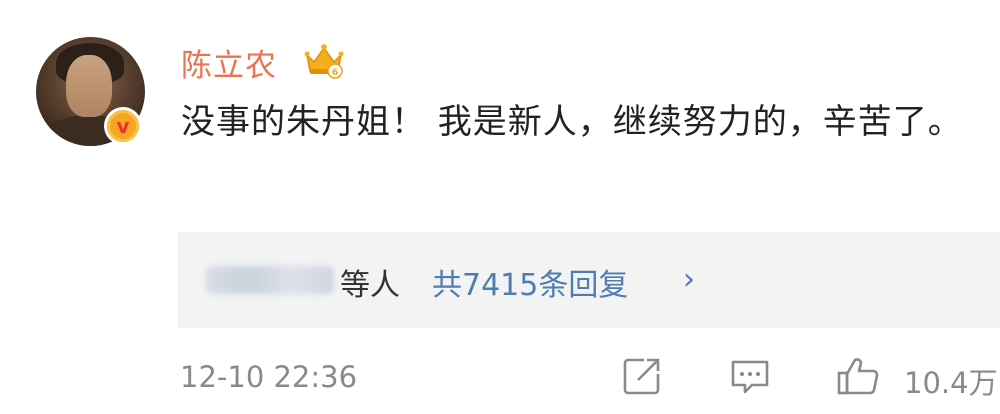 Image resolution: width=1000 pixels, height=414 pixels. I want to click on comment-icon, so click(750, 376).